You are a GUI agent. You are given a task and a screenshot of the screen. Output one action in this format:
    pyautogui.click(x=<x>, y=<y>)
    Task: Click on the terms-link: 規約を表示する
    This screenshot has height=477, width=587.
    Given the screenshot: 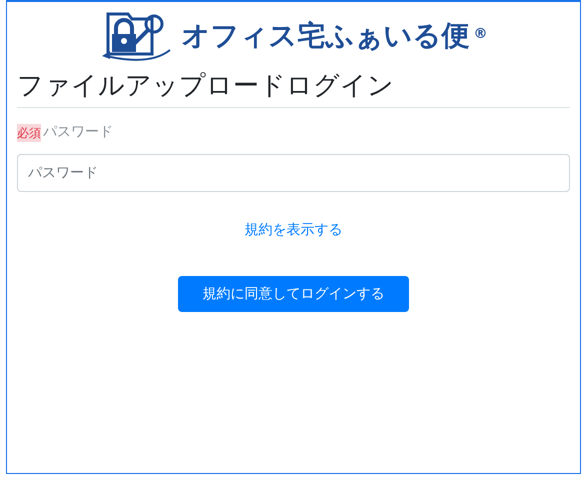 What is the action you would take?
    pyautogui.click(x=293, y=230)
    